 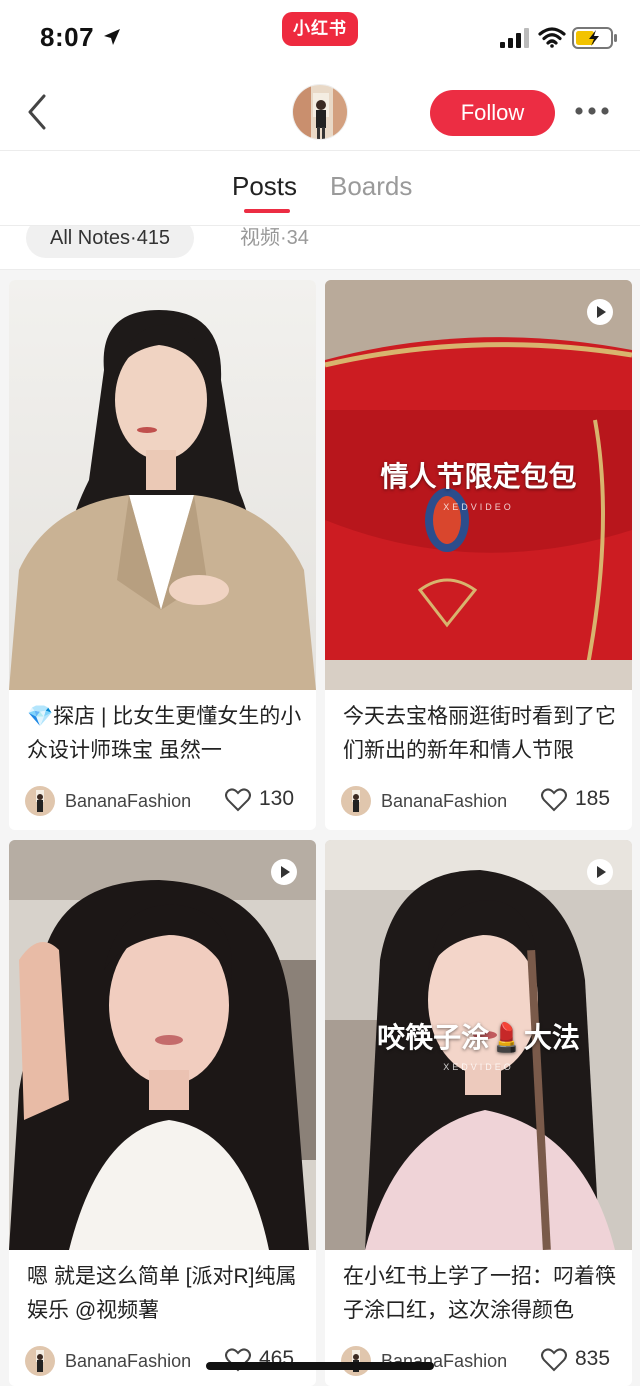 What do you see at coordinates (479, 1293) in the screenshot?
I see `post-title: 在小红书上学了一招：叼着筷子涂口红，这次涂得颜色` at bounding box center [479, 1293].